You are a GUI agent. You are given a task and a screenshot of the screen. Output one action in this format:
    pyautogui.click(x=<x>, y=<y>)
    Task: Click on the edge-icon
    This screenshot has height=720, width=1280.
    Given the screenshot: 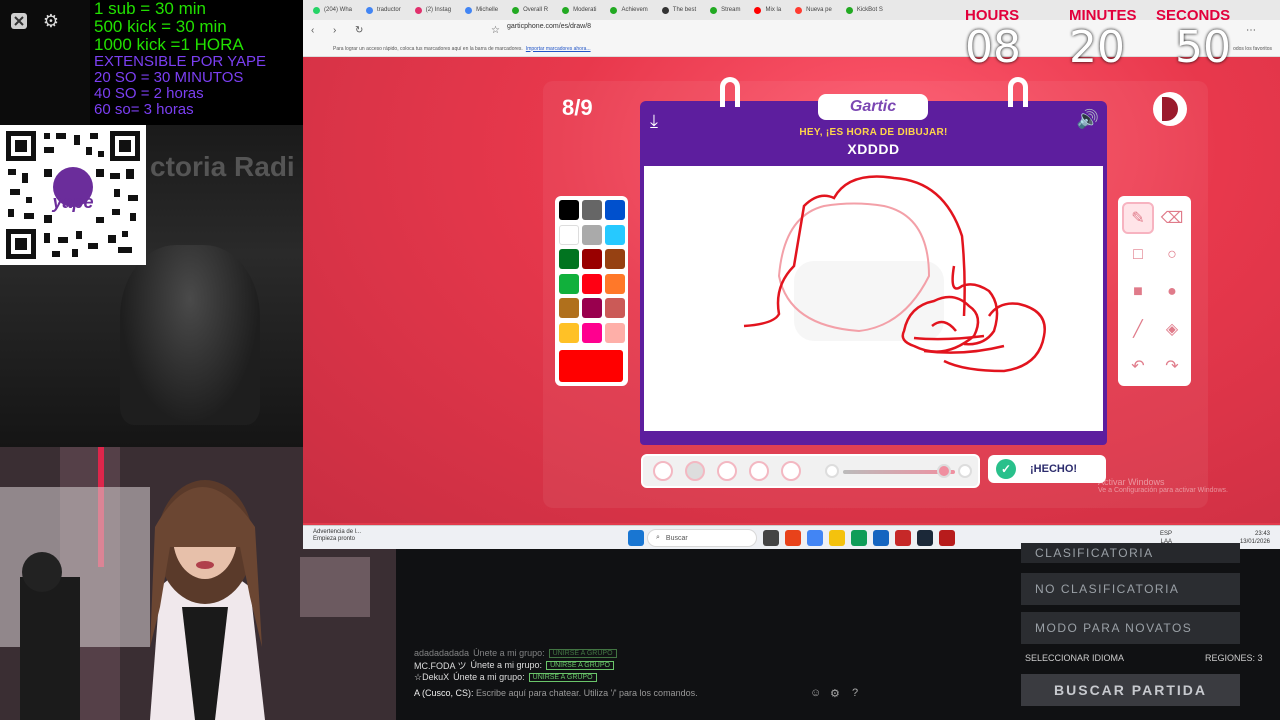 What is the action you would take?
    pyautogui.click(x=859, y=538)
    